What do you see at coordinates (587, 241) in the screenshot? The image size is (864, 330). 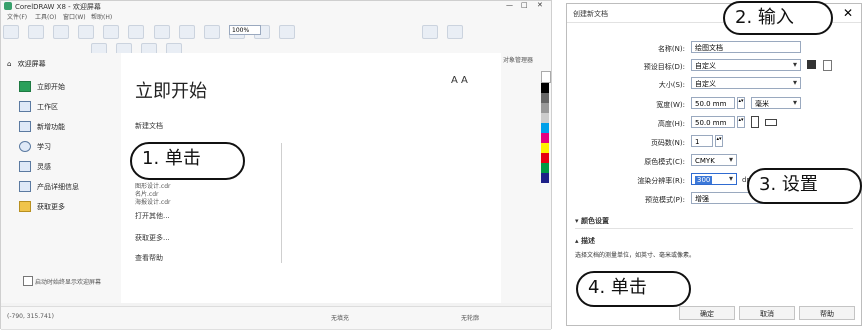 I see `description-title: 描述` at bounding box center [587, 241].